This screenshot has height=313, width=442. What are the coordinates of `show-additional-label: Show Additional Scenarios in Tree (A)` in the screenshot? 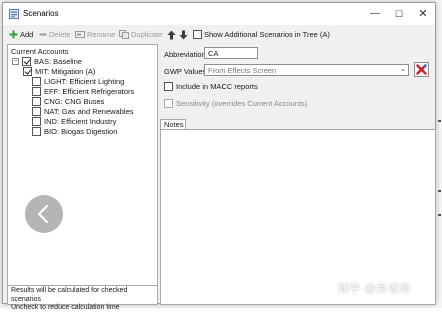 It's located at (267, 34).